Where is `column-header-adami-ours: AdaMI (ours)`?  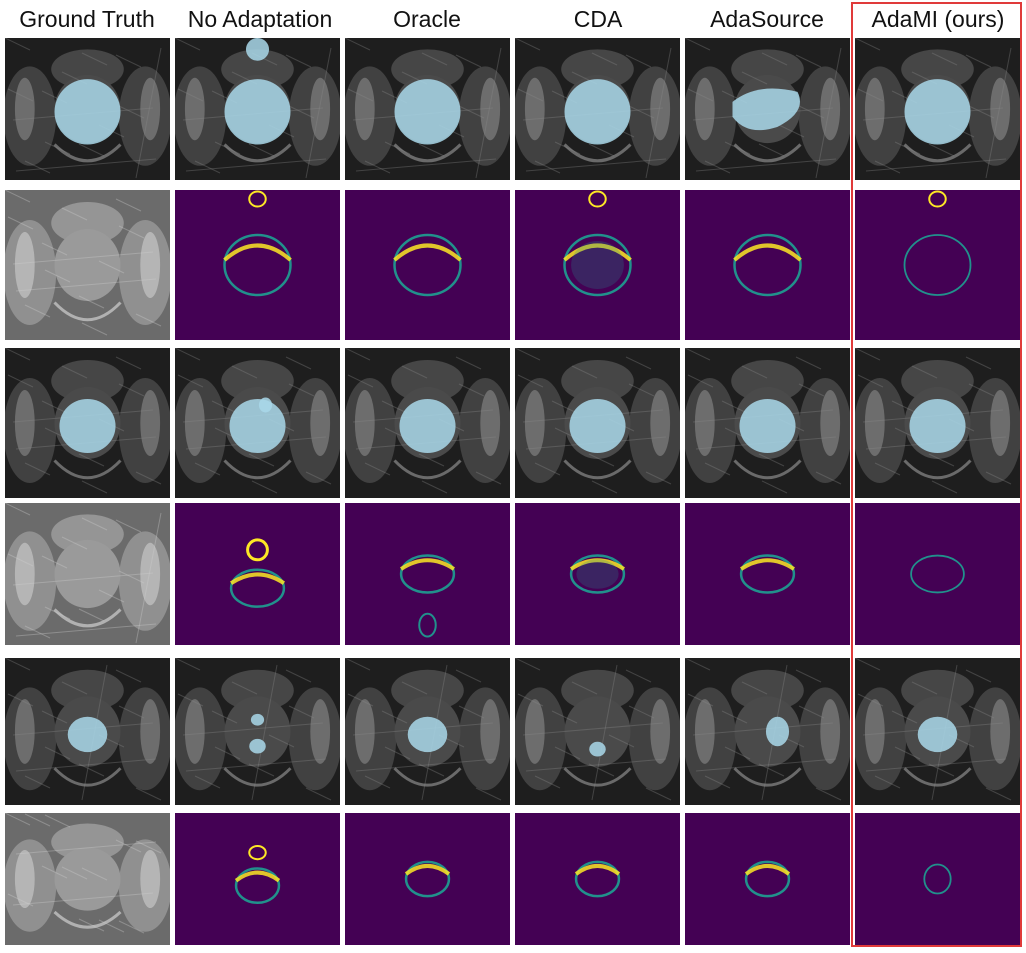
column-header-adami-ours: AdaMI (ours) is located at coordinates (938, 19).